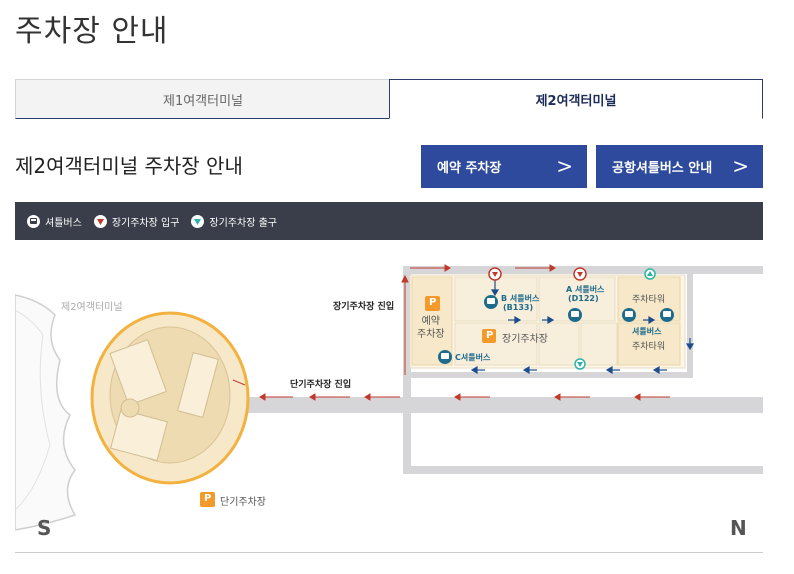  I want to click on entrance-icon, so click(100, 221).